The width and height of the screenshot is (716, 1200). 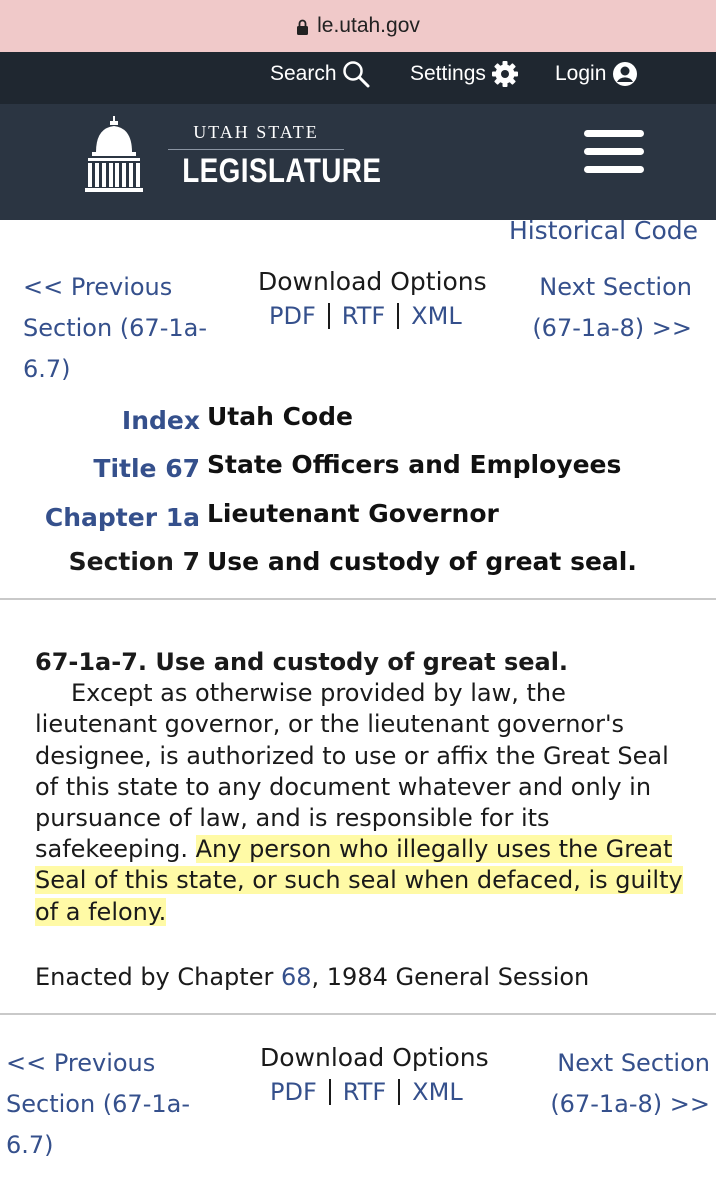 I want to click on breadcrumb-index-value: Utah Code, so click(x=280, y=416).